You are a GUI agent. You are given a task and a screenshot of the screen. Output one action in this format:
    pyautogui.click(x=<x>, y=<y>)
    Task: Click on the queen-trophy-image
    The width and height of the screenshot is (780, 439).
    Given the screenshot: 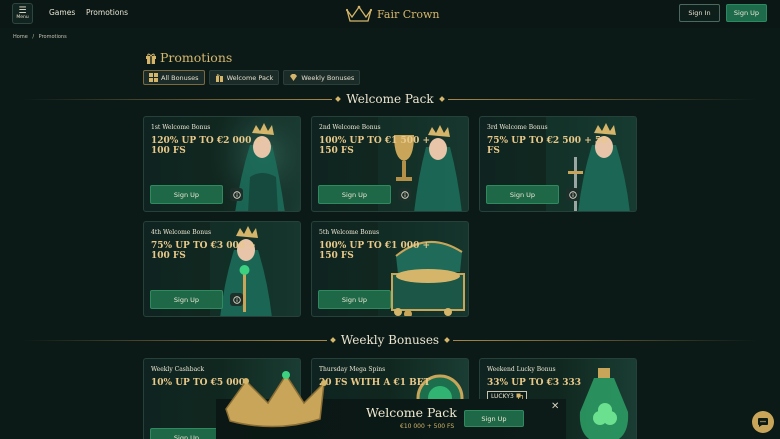 What is the action you would take?
    pyautogui.click(x=423, y=164)
    